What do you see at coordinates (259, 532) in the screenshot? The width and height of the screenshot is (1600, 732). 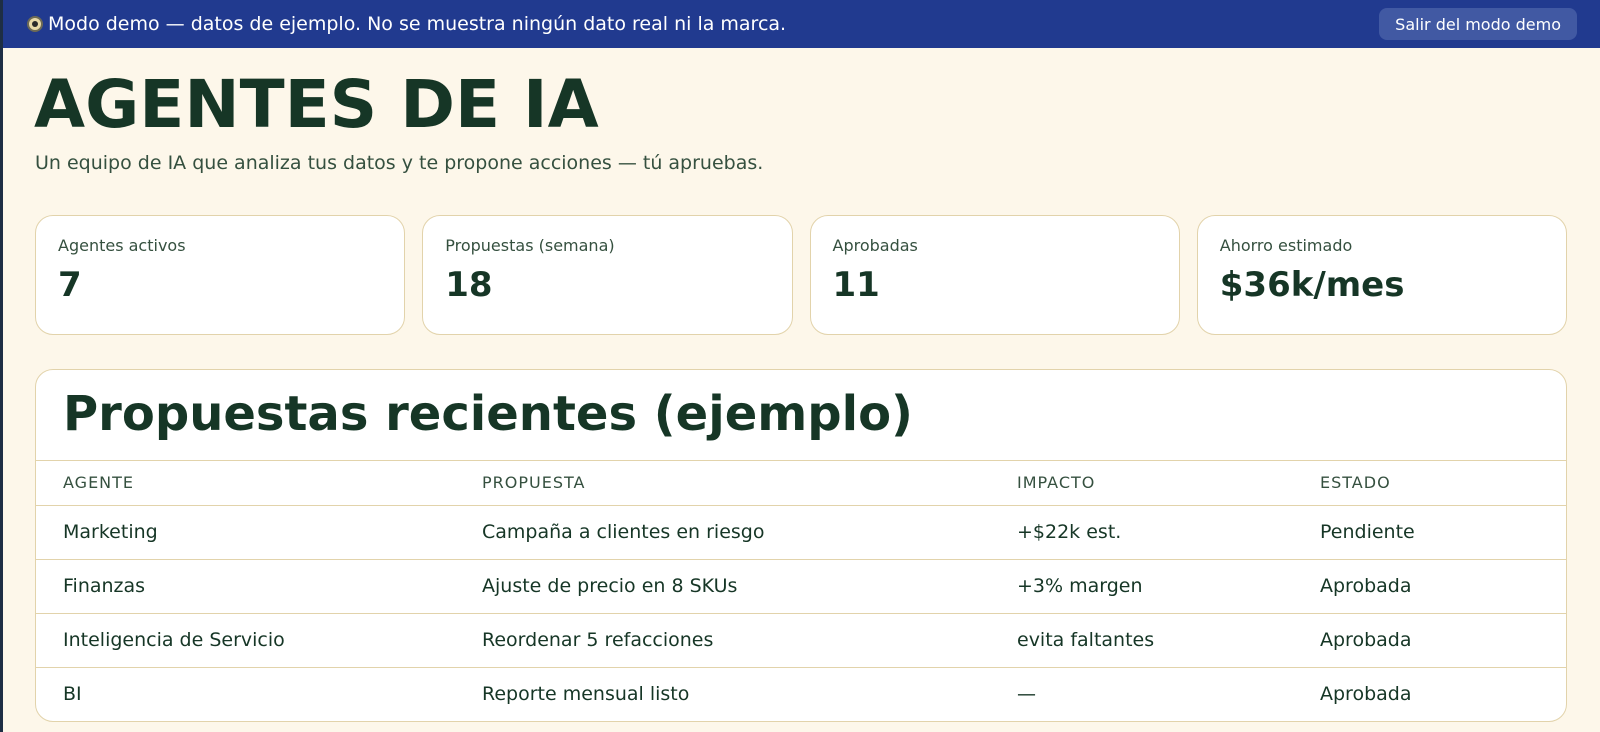 I see `cell-agent: Marketing` at bounding box center [259, 532].